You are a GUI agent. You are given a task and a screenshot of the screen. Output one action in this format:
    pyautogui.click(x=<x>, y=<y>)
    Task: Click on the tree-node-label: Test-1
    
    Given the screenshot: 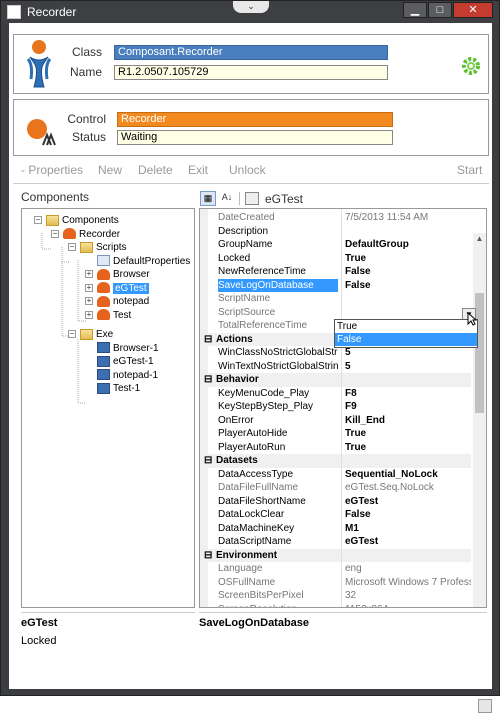 What is the action you would take?
    pyautogui.click(x=126, y=388)
    